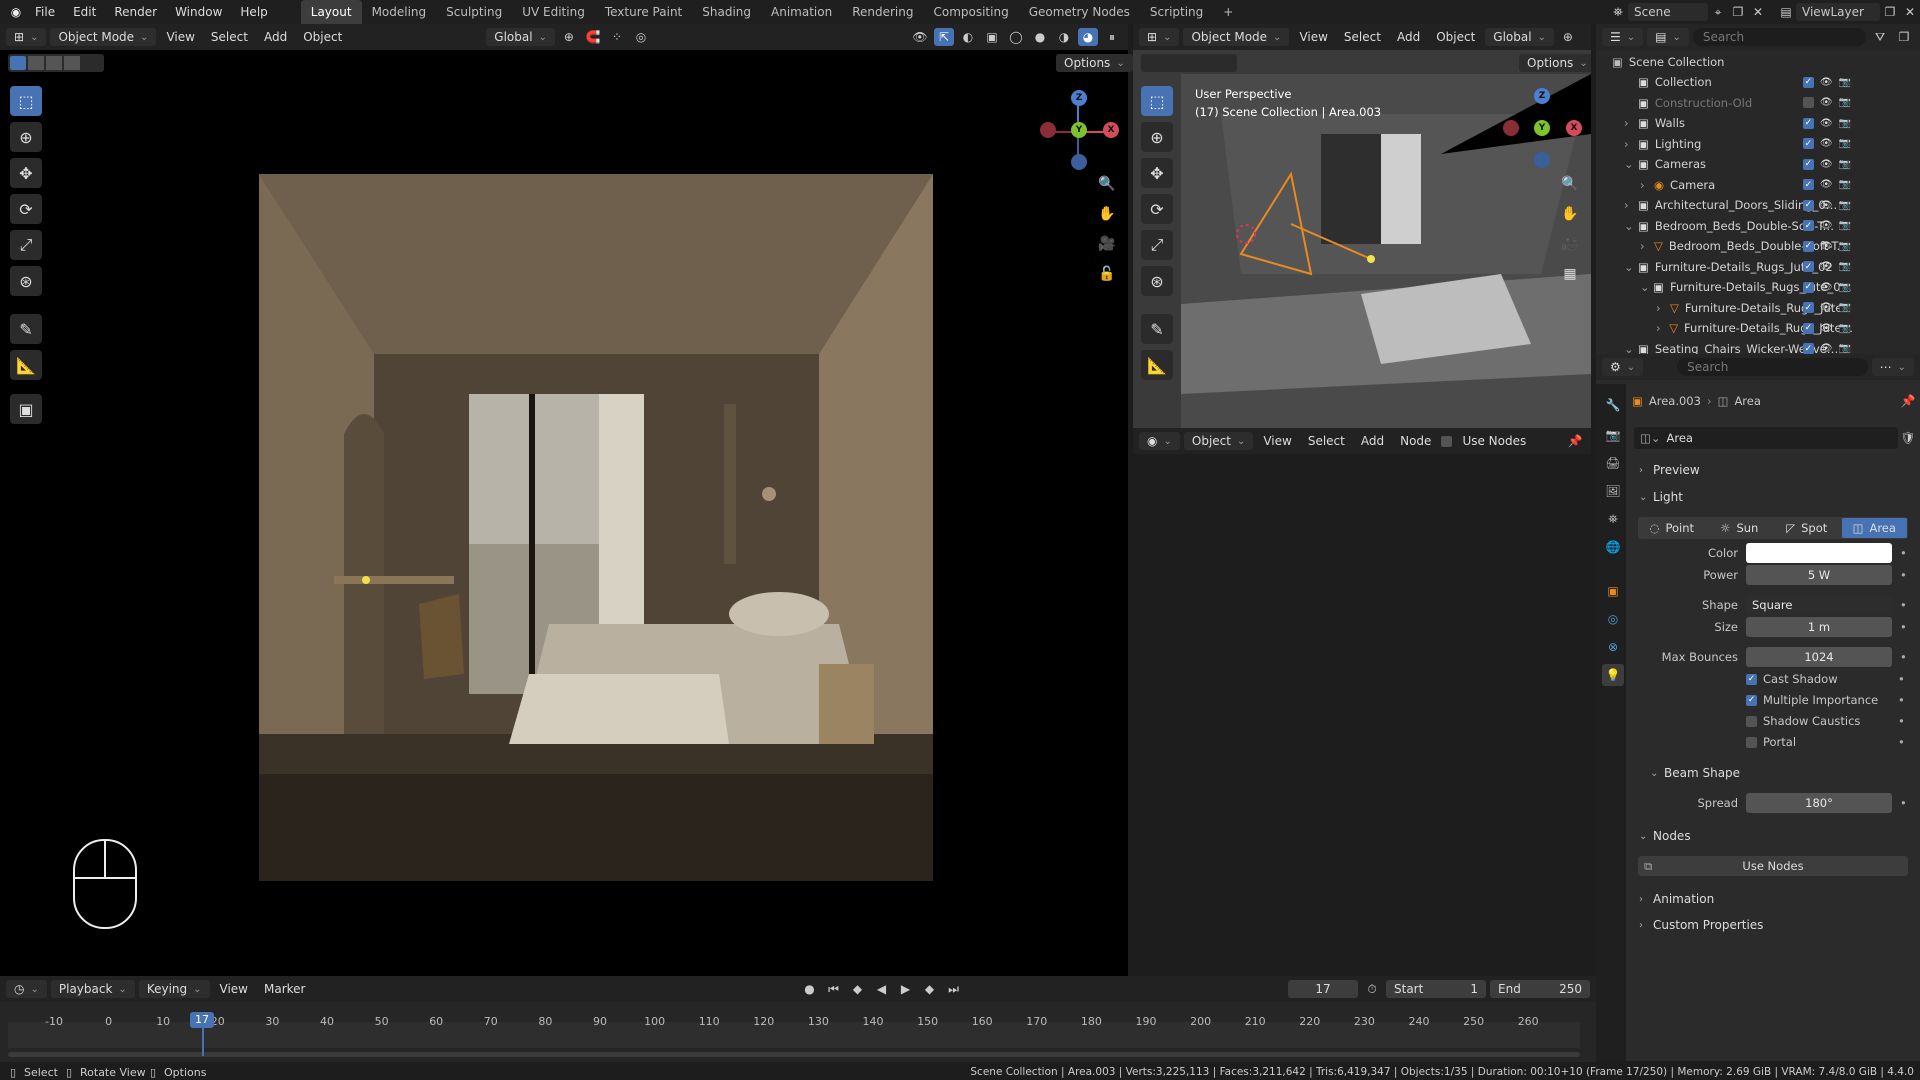  What do you see at coordinates (84, 12) in the screenshot?
I see `menu-edit: Edit` at bounding box center [84, 12].